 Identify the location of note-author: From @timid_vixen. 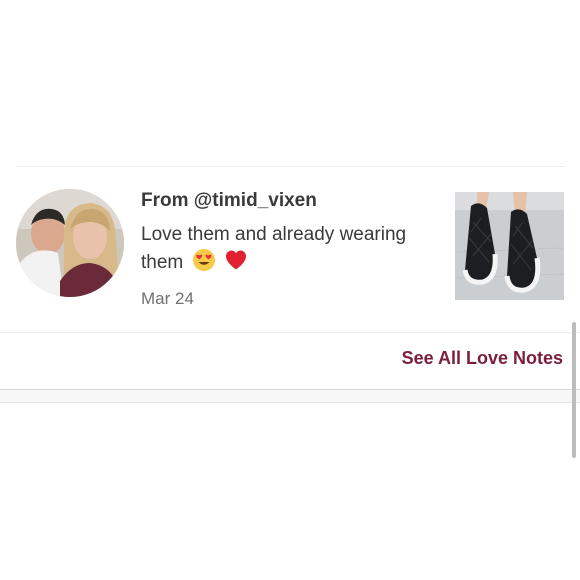
(291, 201).